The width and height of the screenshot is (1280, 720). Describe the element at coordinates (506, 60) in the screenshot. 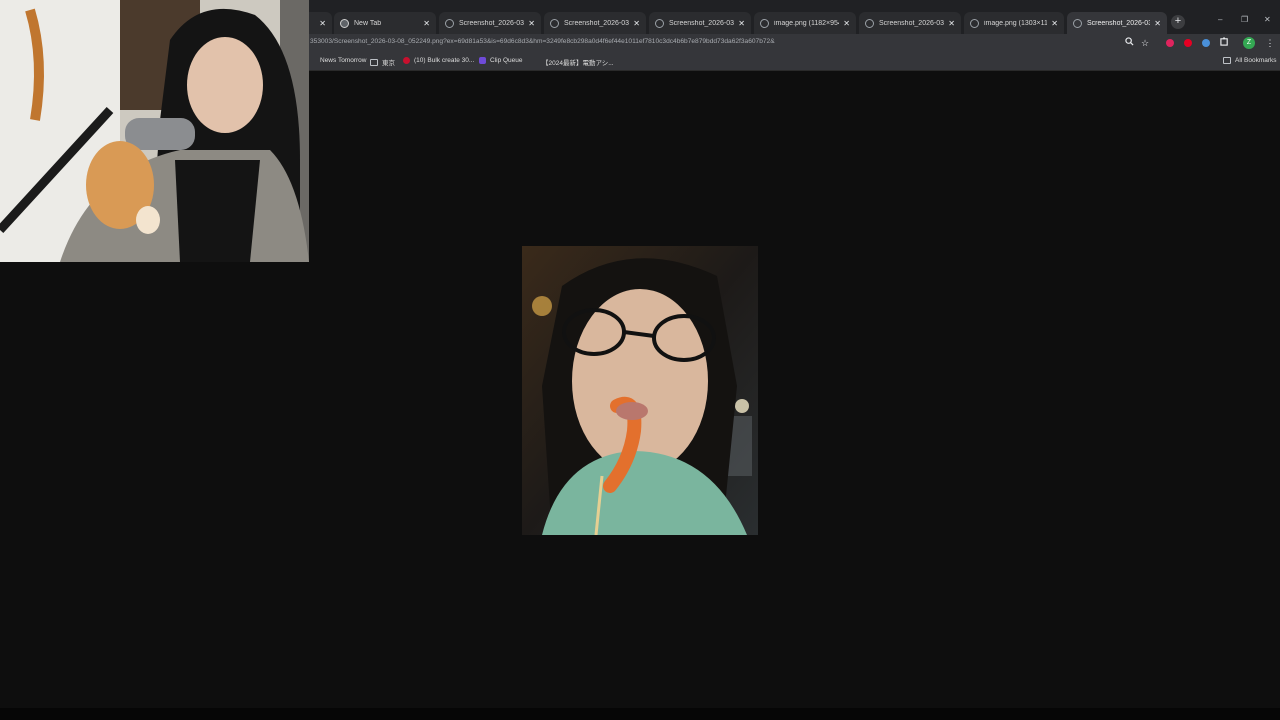

I see `bookmark-label: Clip Queue` at that location.